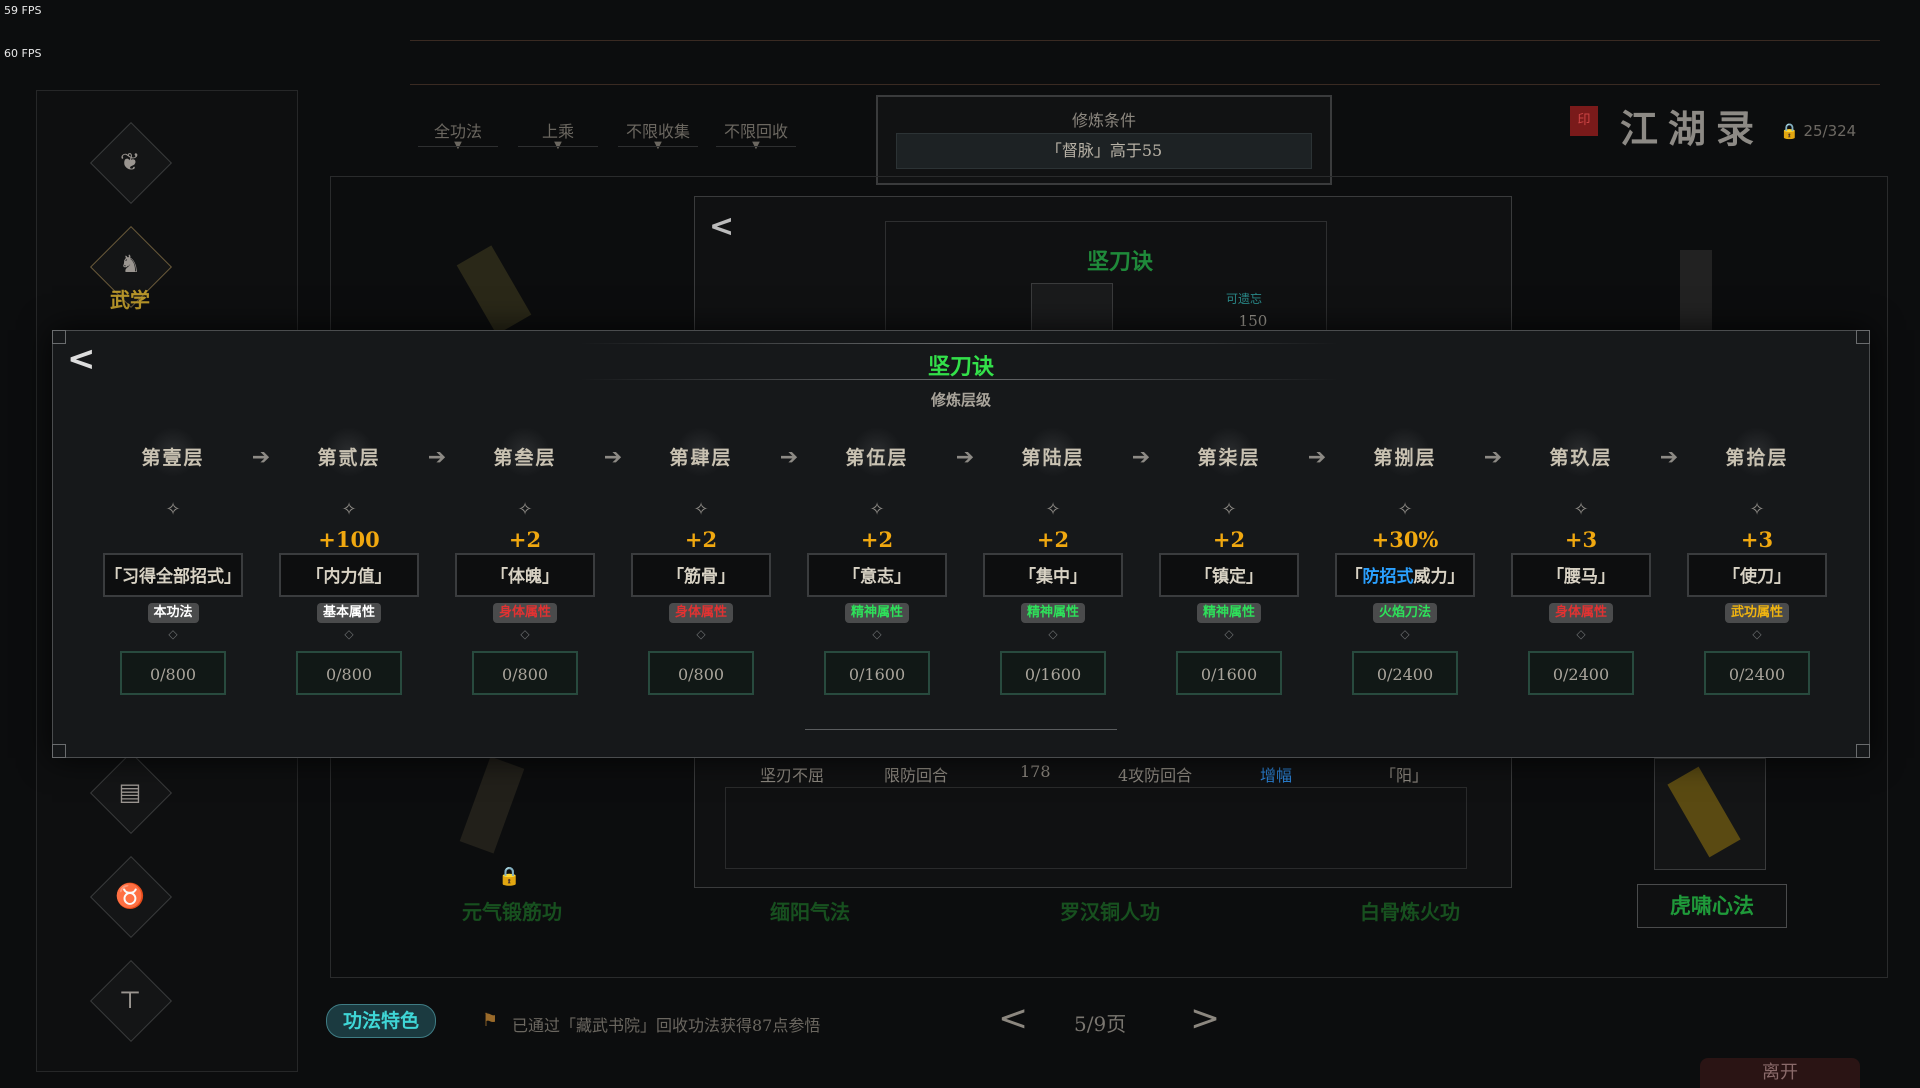 Image resolution: width=1920 pixels, height=1088 pixels. Describe the element at coordinates (1104, 151) in the screenshot. I see `condition-value: 「督脉」高于55` at that location.